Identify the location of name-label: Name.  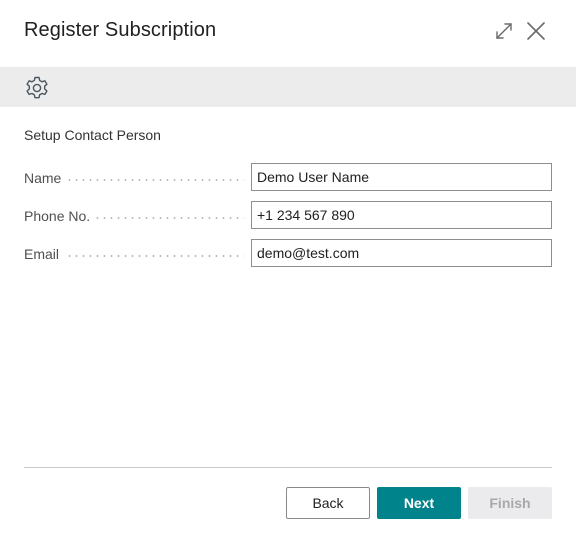
(46, 178).